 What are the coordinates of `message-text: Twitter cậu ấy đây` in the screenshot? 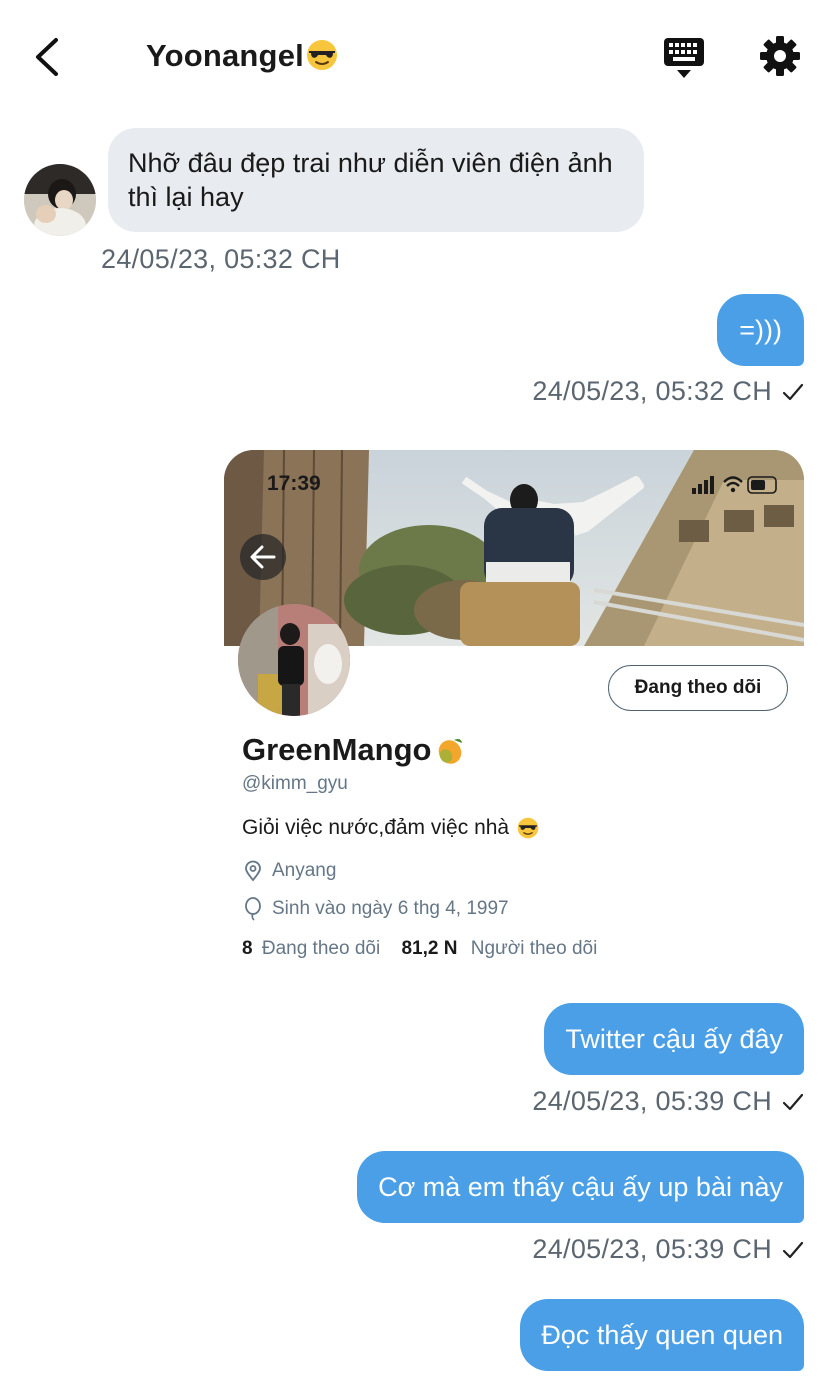 It's located at (674, 1039).